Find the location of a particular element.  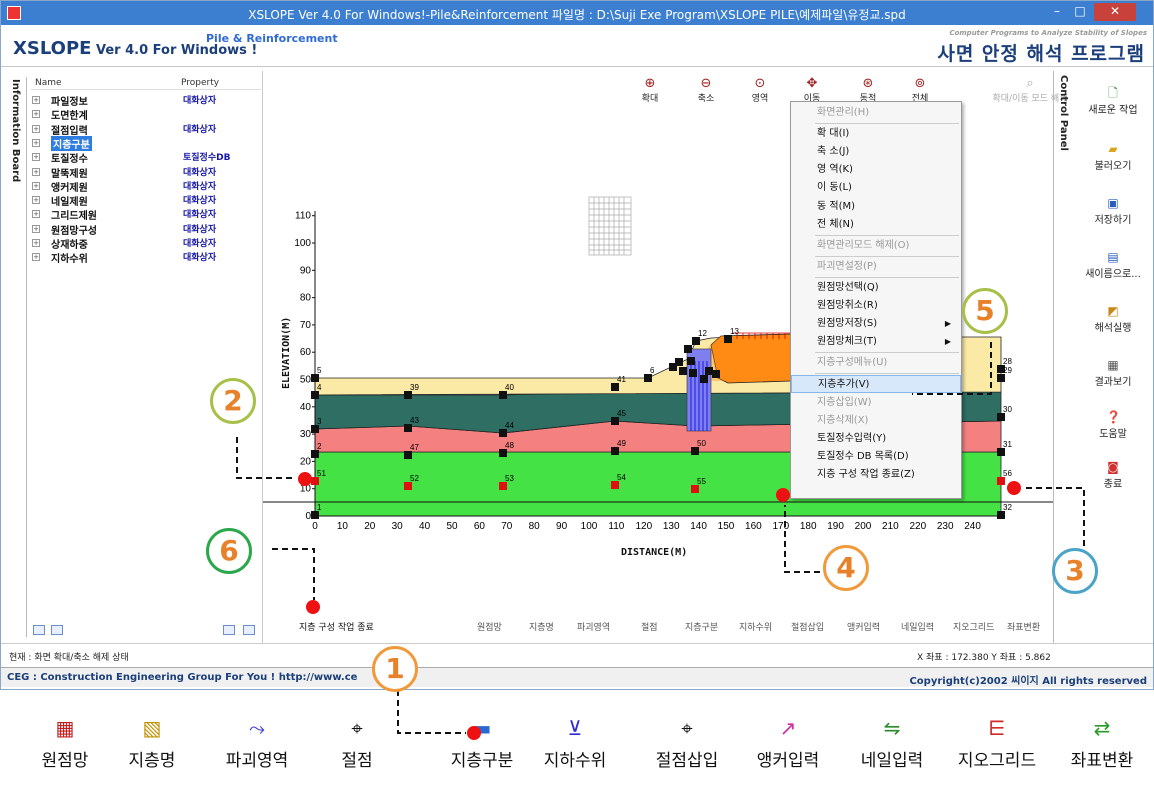

context-menu-item: 동 적(M) is located at coordinates (876, 207).